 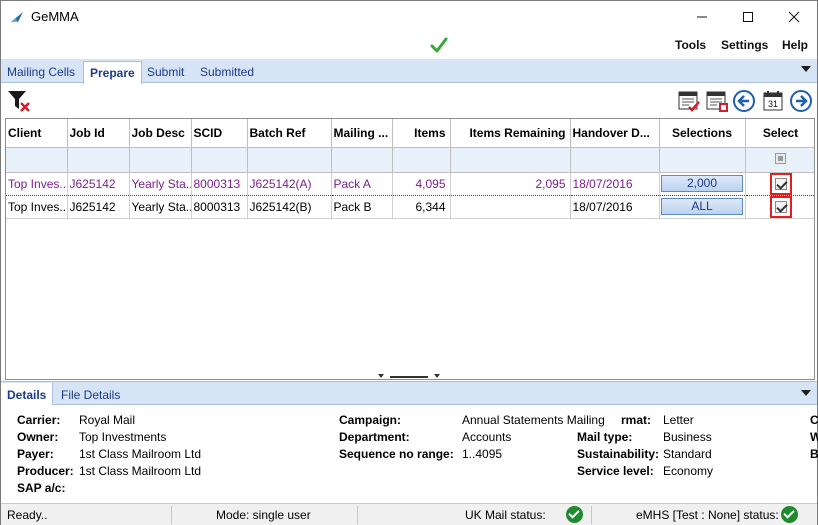 I want to click on producer-label: Producer:, so click(x=45, y=471).